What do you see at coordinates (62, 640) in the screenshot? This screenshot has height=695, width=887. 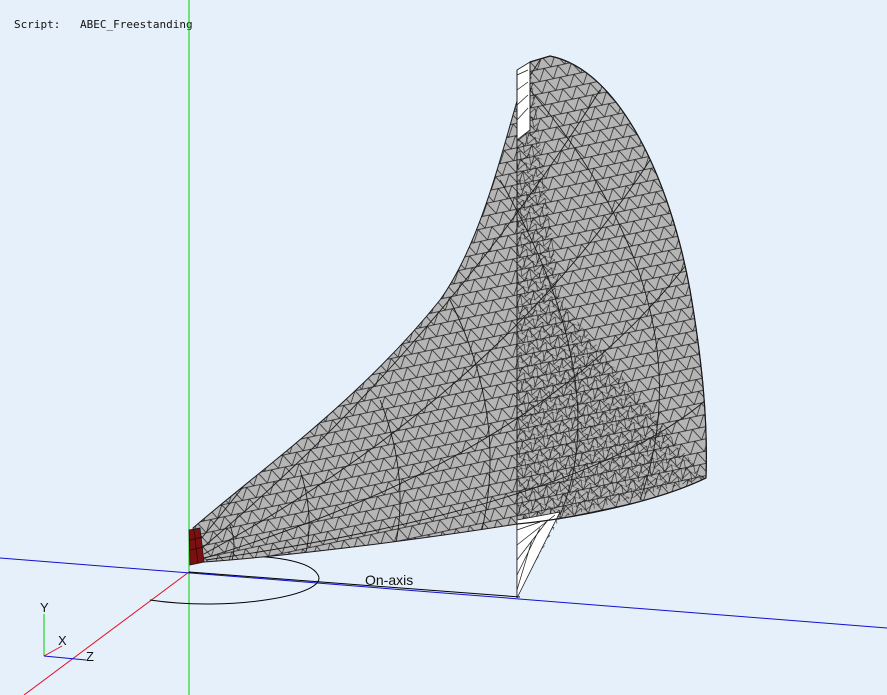 I see `triad-x-label: X` at bounding box center [62, 640].